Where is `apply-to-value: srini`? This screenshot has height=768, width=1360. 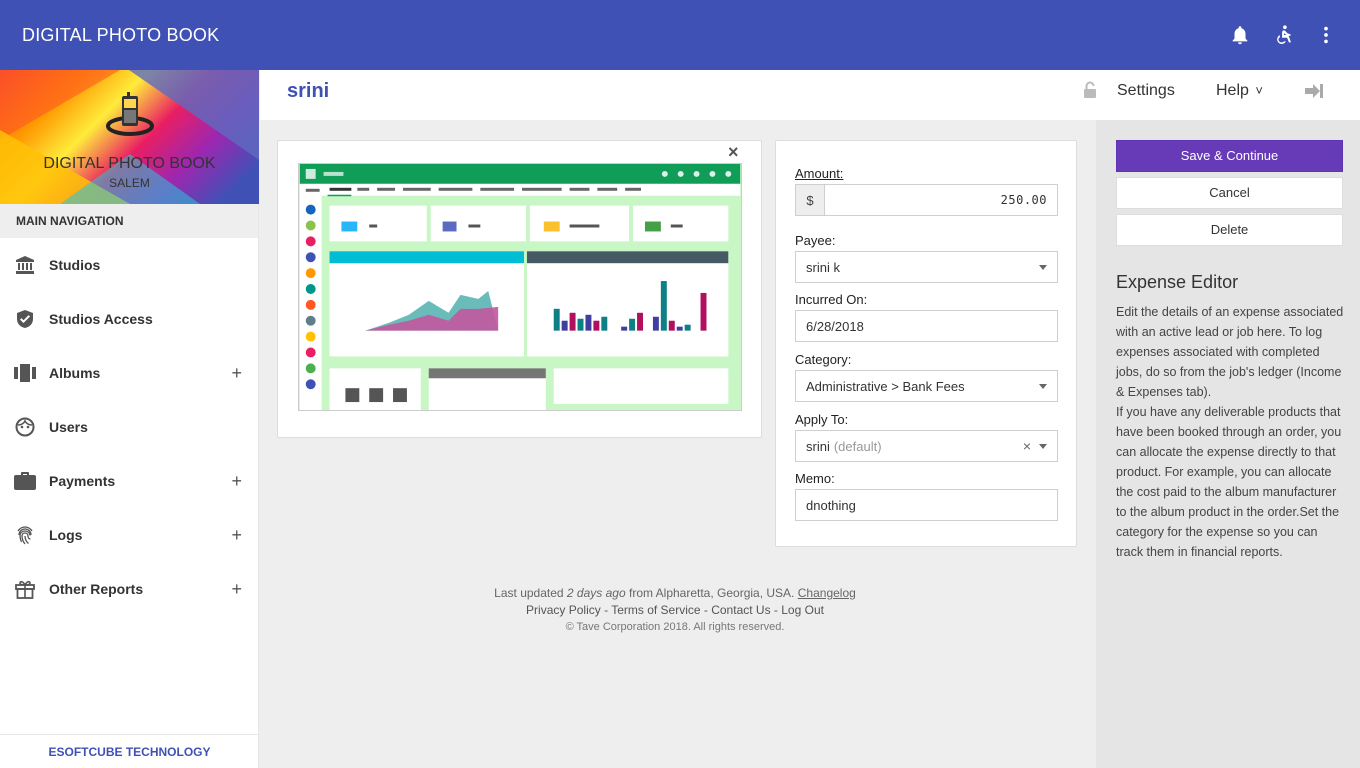 apply-to-value: srini is located at coordinates (818, 446).